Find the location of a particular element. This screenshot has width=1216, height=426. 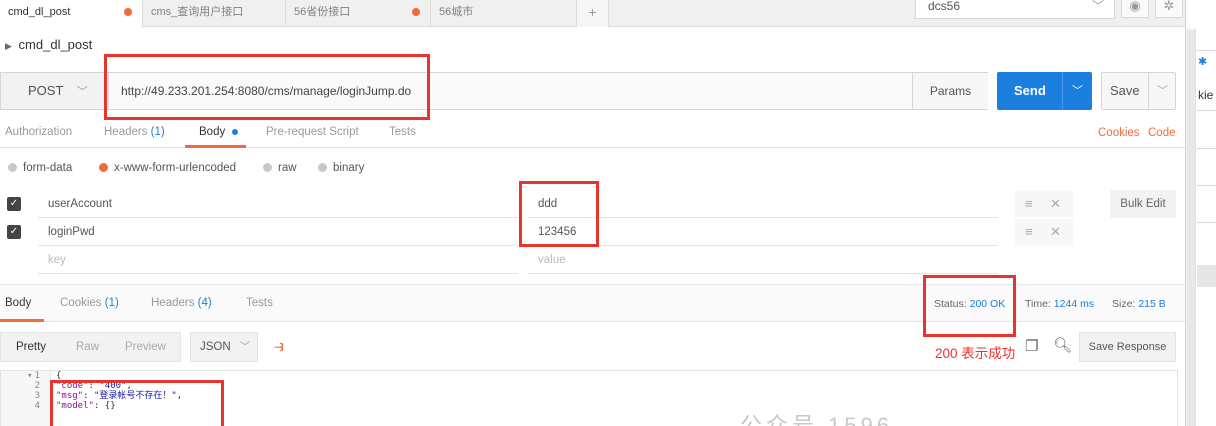

bulk-edit-button: Bulk Edit is located at coordinates (1143, 204).